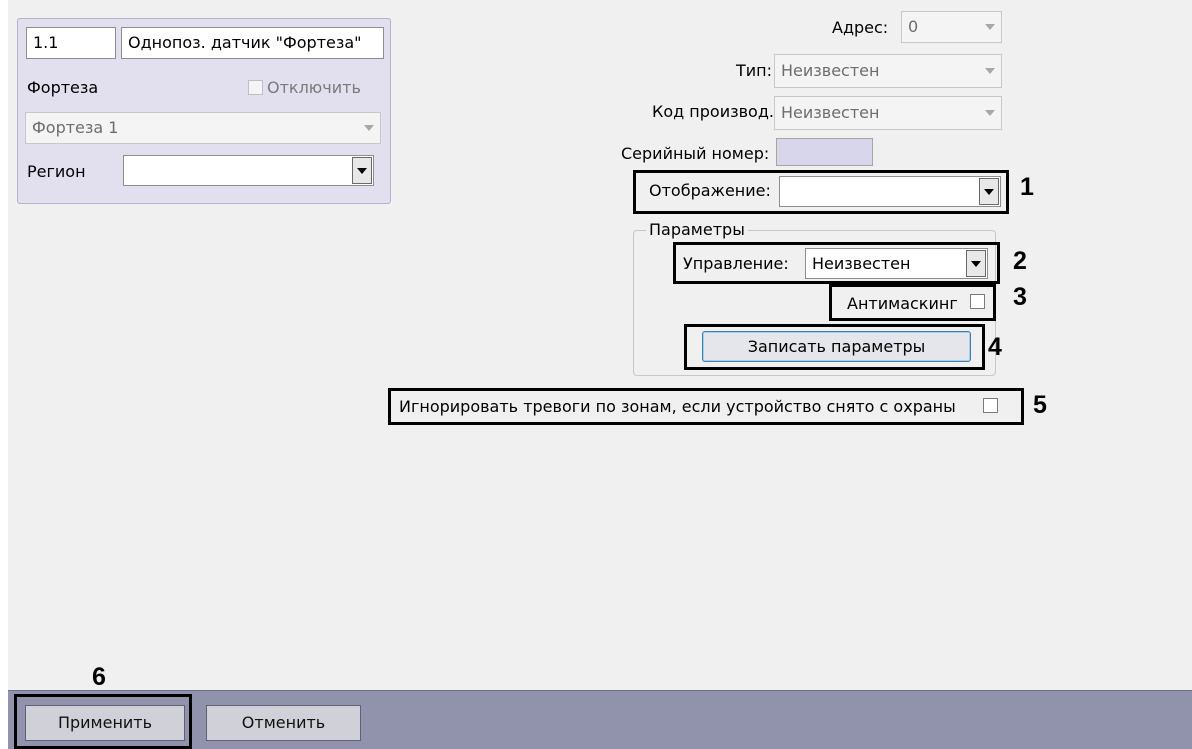 Image resolution: width=1192 pixels, height=749 pixels. What do you see at coordinates (248, 170) in the screenshot?
I see `region-select` at bounding box center [248, 170].